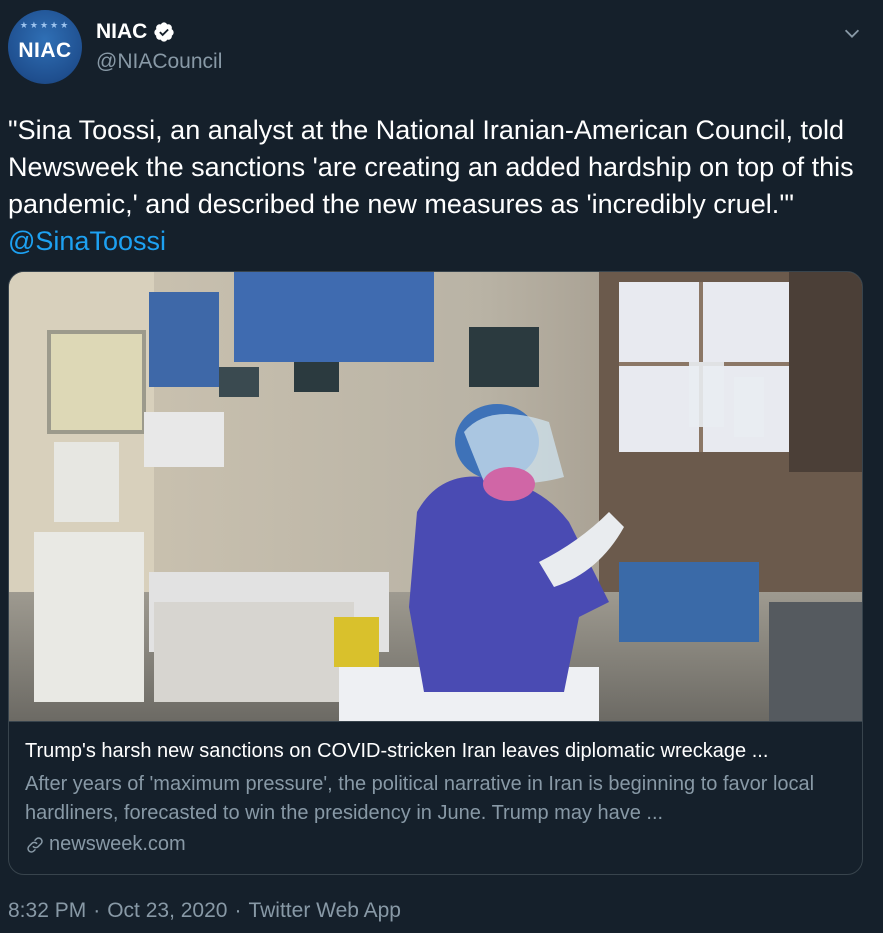 This screenshot has height=933, width=883. I want to click on tweet-meta: 8:32 PM · Oct 23, 2020 · Twitter Web App, so click(204, 911).